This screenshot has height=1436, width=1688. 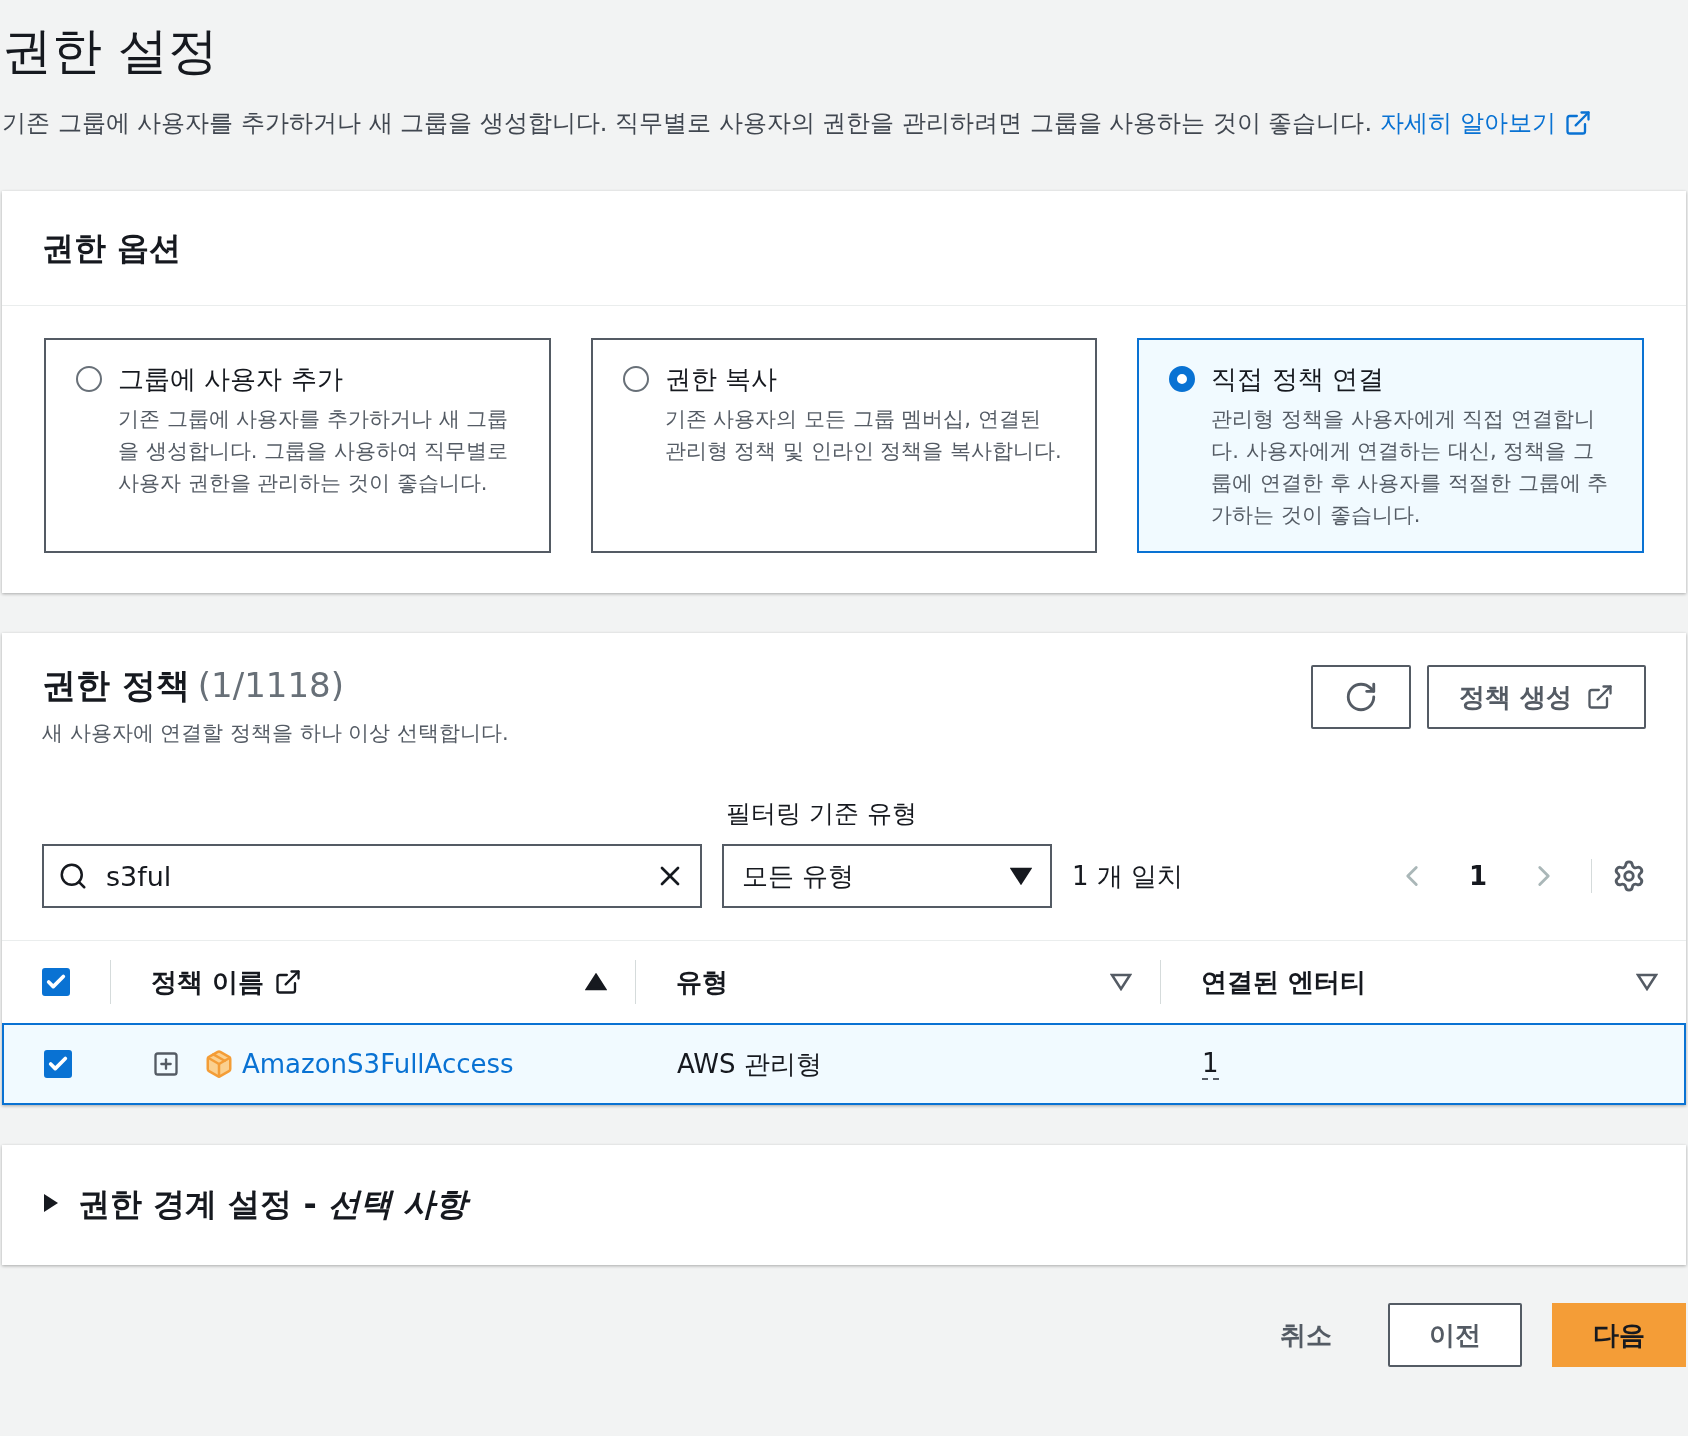 I want to click on policy-row: AmazonS3FullAccess AWS 관리형 1, so click(x=844, y=1064).